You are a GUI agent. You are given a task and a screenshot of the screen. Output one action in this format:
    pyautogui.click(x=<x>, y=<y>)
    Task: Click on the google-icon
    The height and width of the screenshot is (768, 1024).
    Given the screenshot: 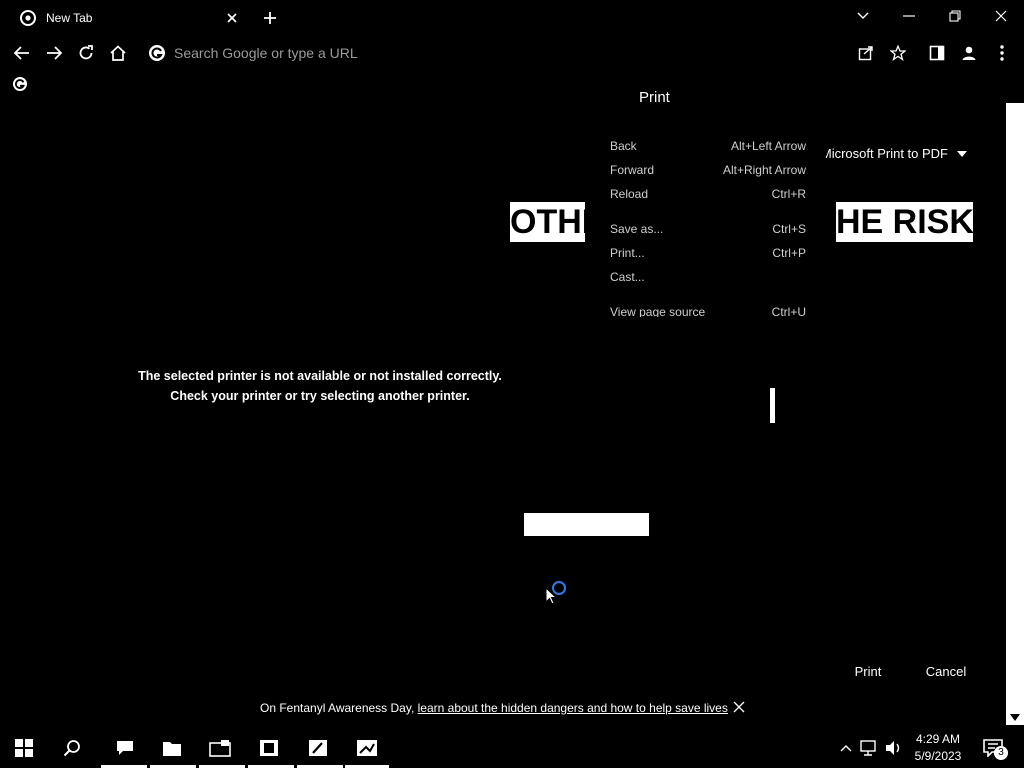 What is the action you would take?
    pyautogui.click(x=157, y=53)
    